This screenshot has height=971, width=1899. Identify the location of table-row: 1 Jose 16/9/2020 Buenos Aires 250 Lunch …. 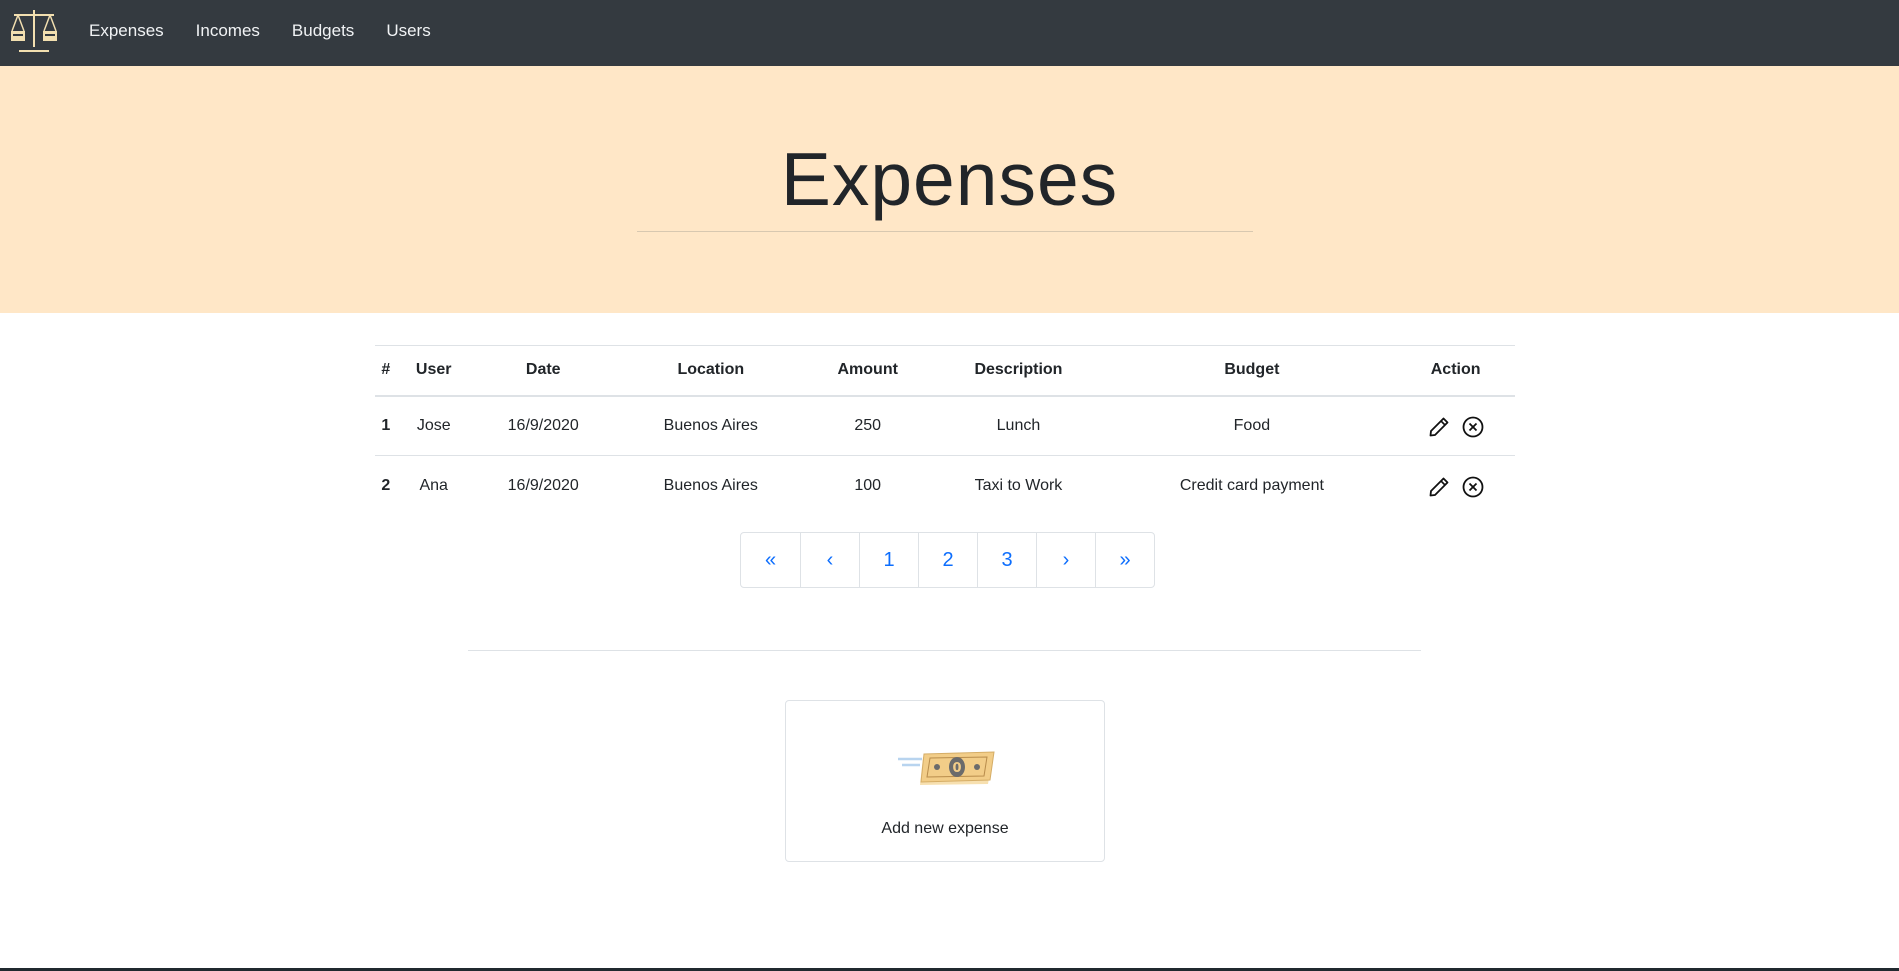
(945, 425).